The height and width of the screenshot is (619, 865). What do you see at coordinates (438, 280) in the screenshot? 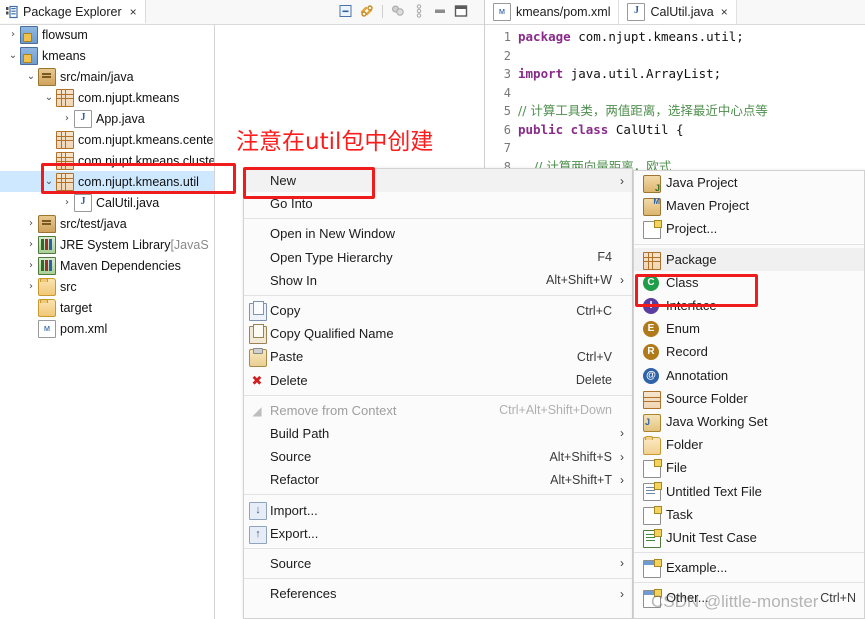
I see `menu-item-show-in: Show In Alt+Shift+W ›` at bounding box center [438, 280].